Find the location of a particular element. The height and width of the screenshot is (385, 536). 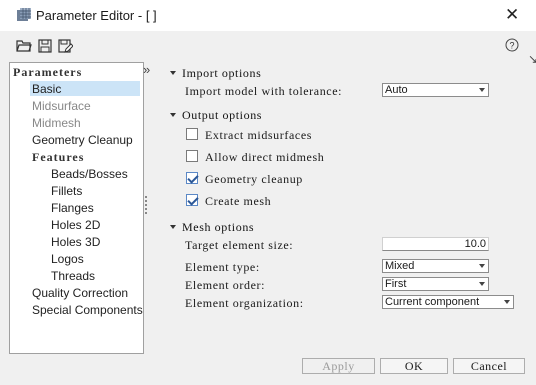

tree-item-holes-2d: Holes 2D is located at coordinates (75, 225).